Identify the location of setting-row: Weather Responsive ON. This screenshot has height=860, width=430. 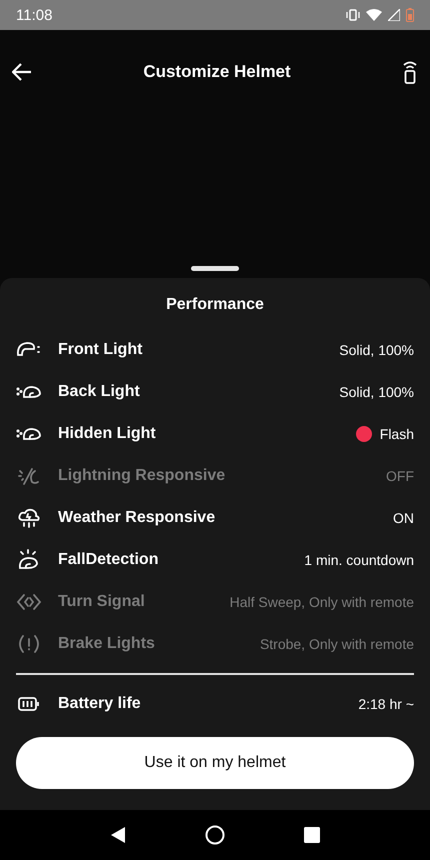
(215, 518).